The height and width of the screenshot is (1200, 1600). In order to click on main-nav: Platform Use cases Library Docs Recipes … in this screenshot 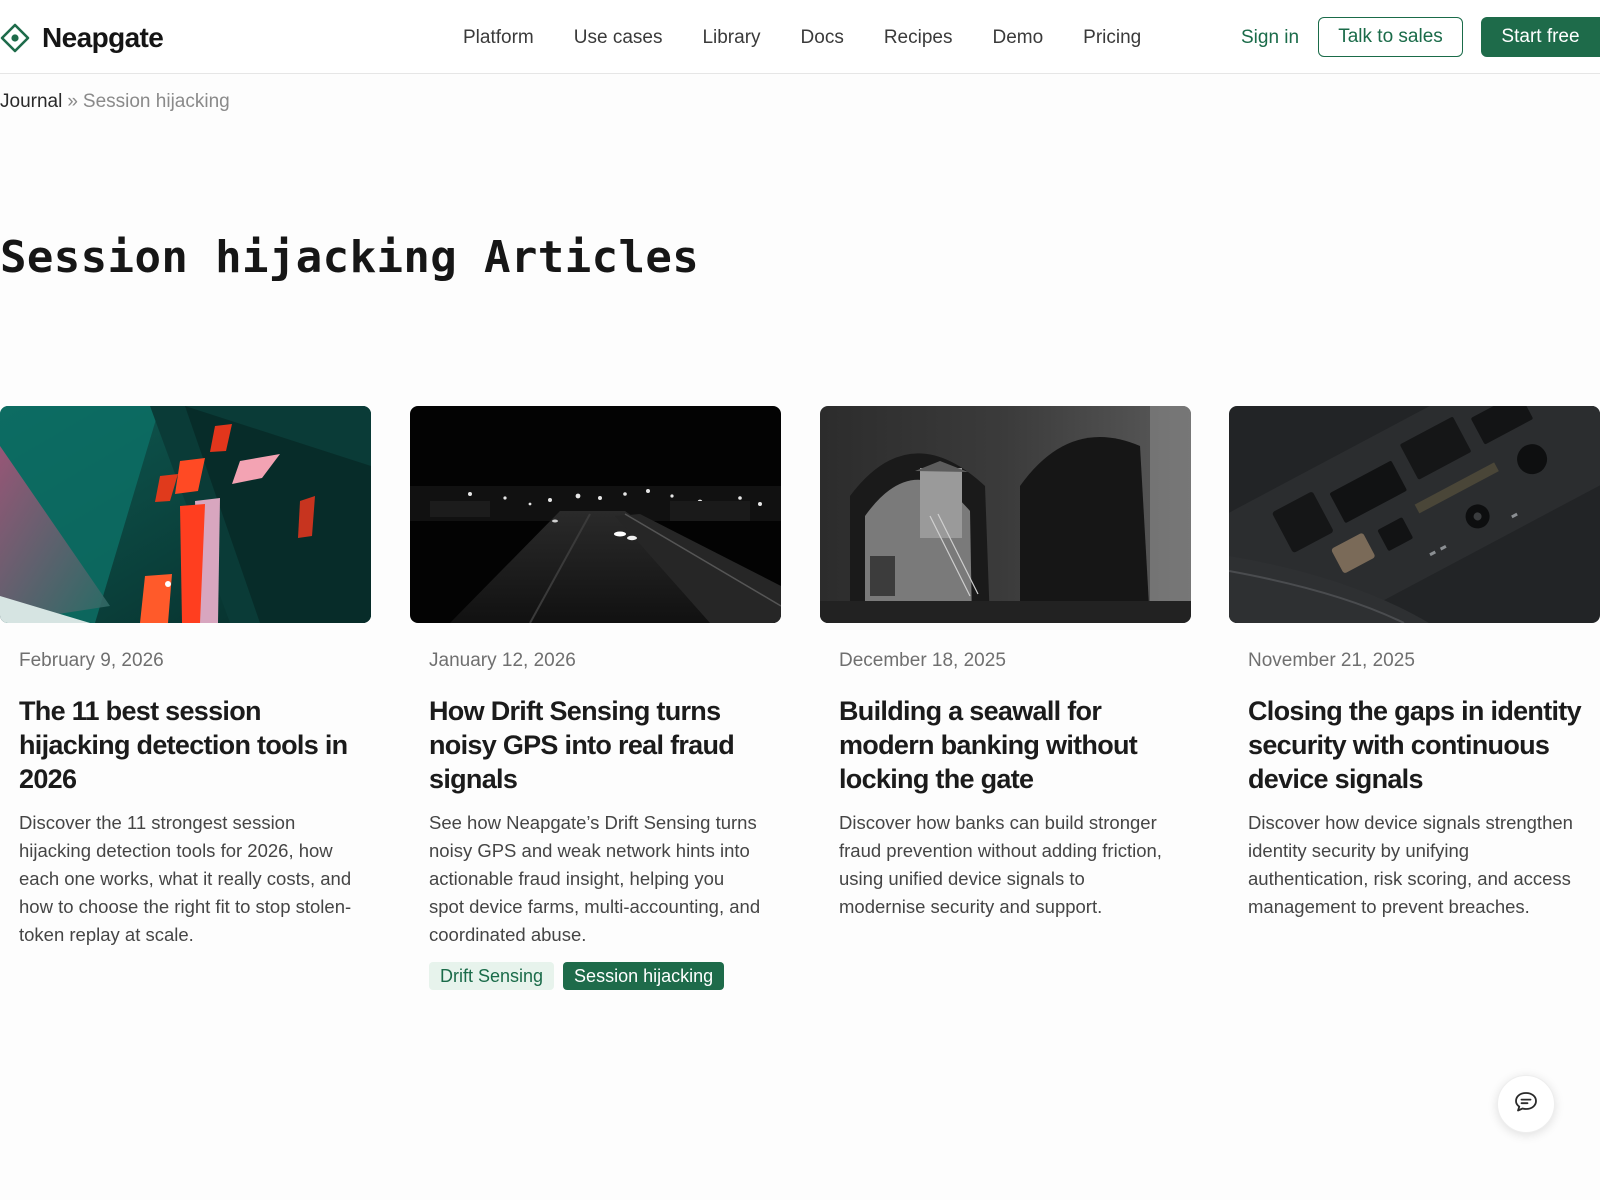, I will do `click(822, 38)`.